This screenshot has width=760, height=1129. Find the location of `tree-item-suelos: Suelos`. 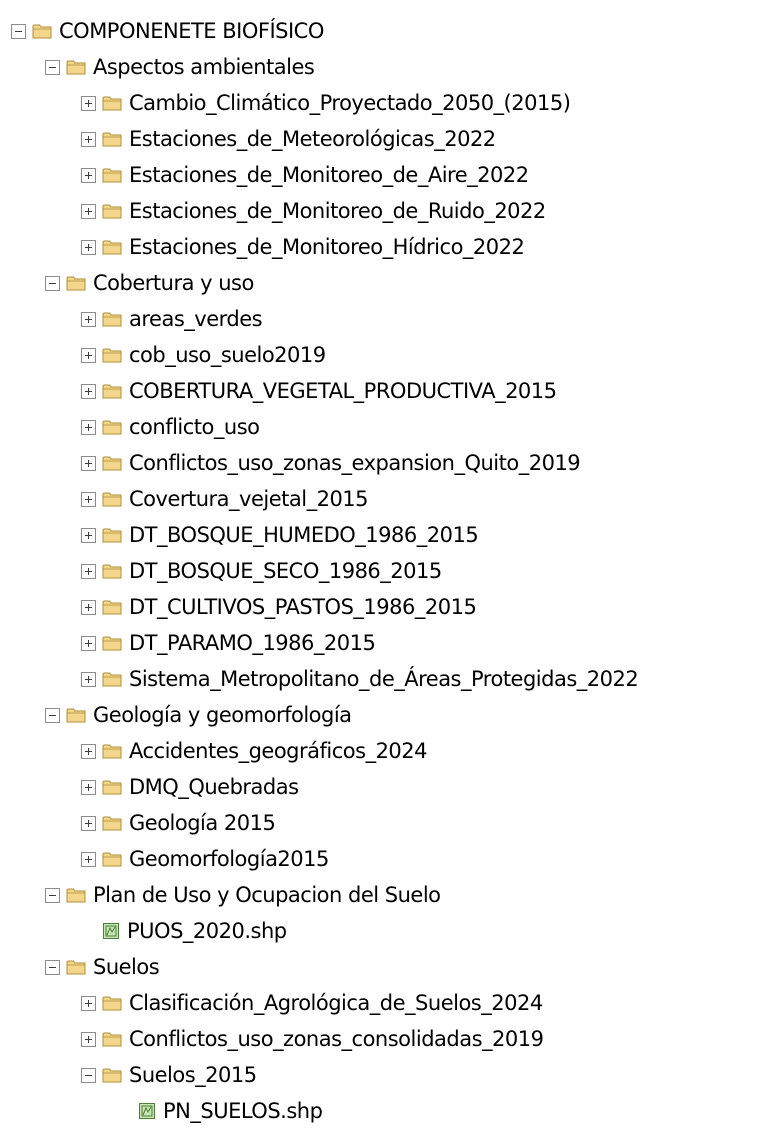

tree-item-suelos: Suelos is located at coordinates (102, 967).